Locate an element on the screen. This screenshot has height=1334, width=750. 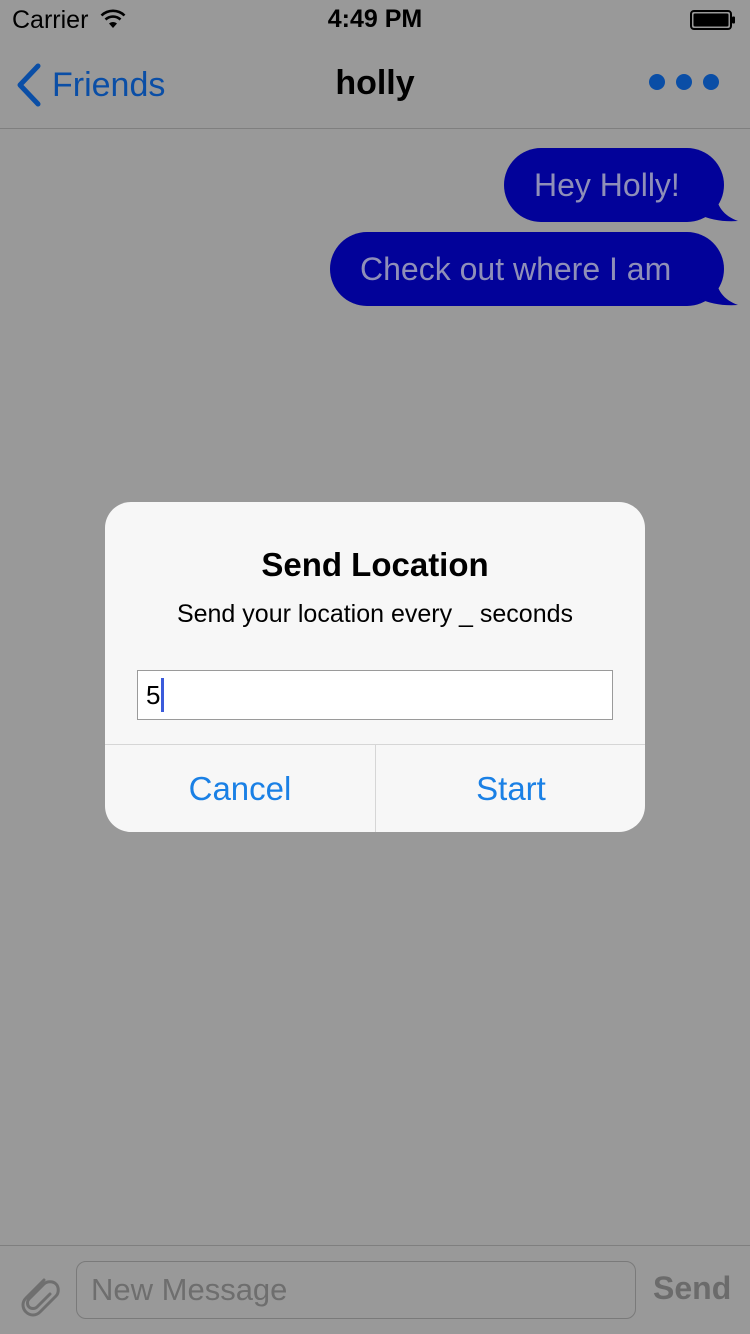
text-caret is located at coordinates (163, 695).